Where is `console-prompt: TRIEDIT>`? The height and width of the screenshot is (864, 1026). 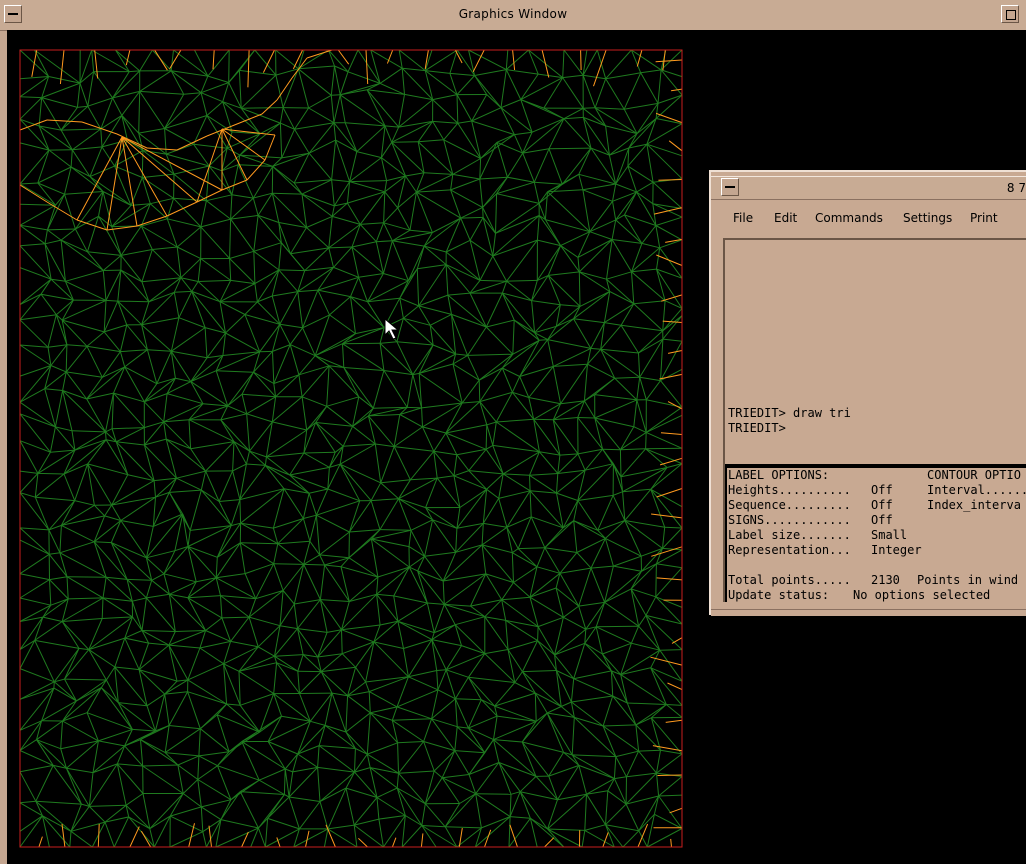 console-prompt: TRIEDIT> is located at coordinates (757, 428).